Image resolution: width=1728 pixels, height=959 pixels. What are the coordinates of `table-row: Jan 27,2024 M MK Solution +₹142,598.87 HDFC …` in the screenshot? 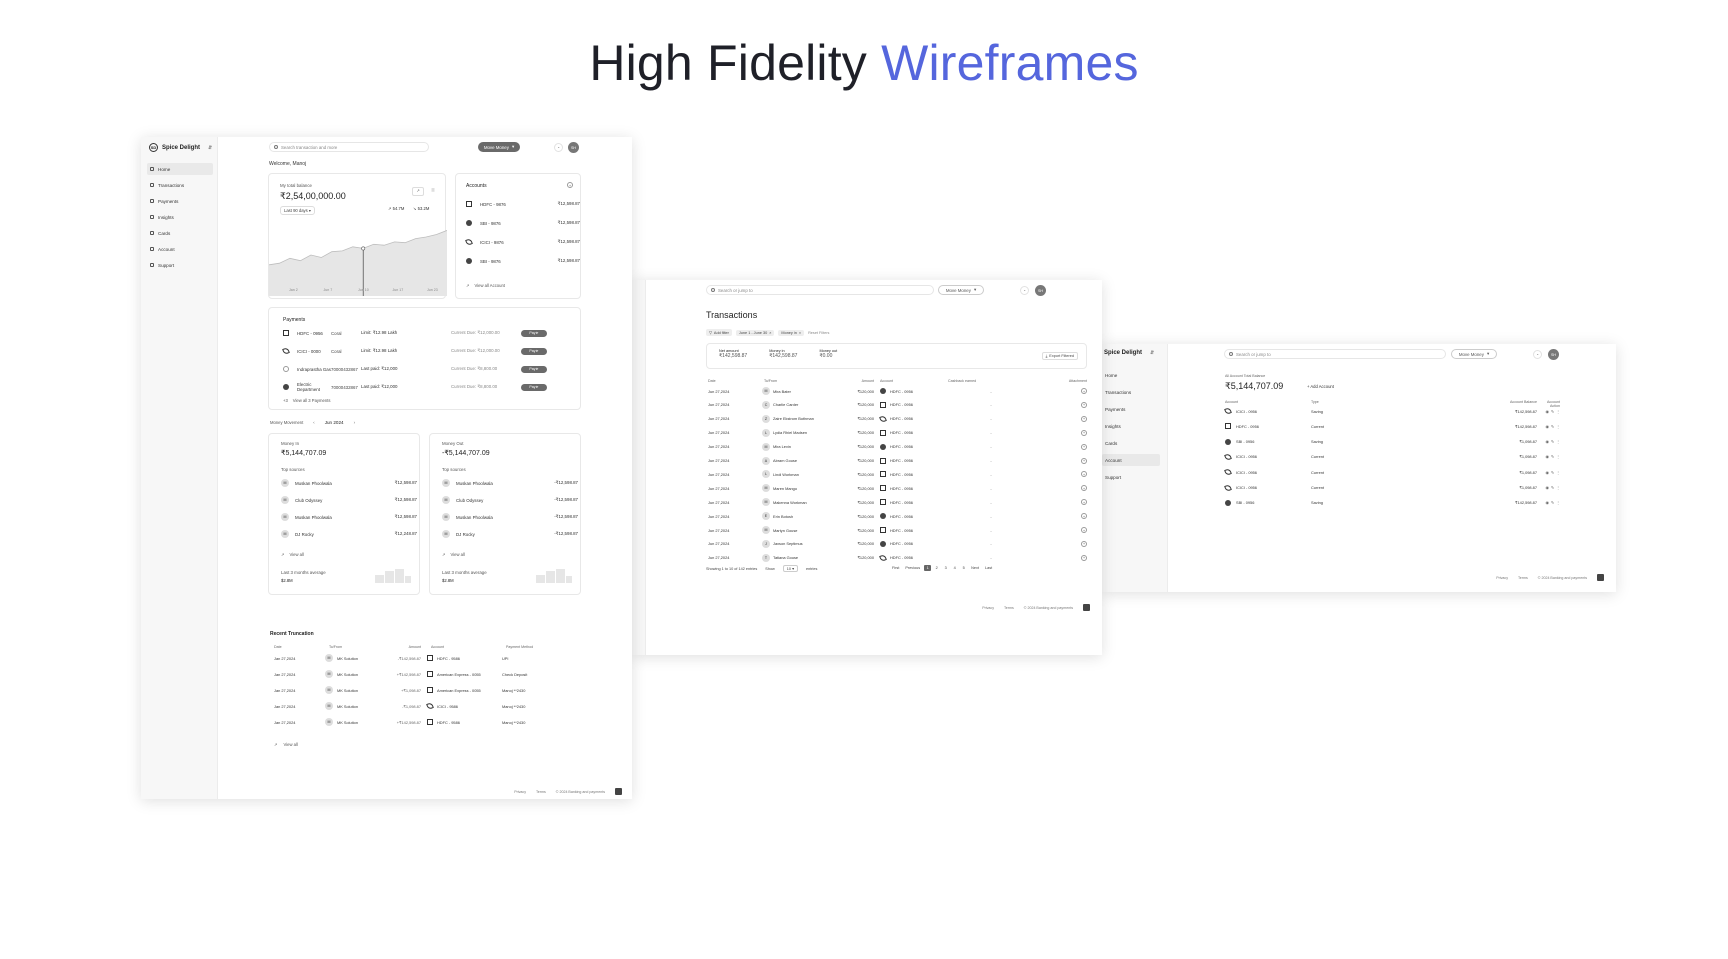 It's located at (426, 722).